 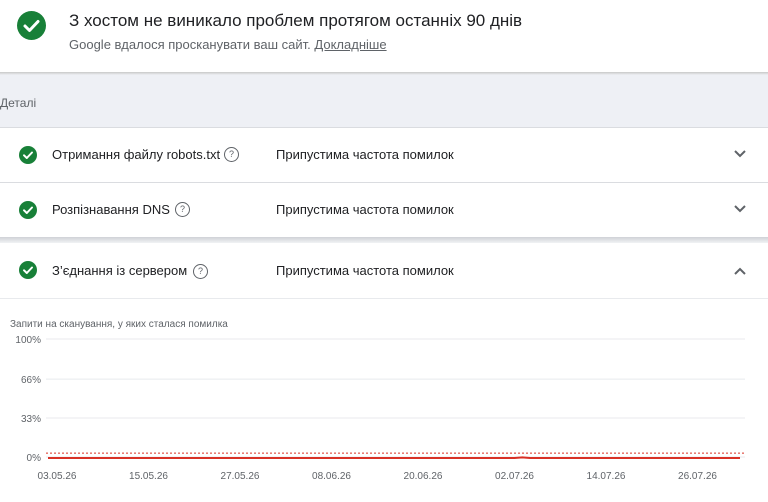 What do you see at coordinates (57, 476) in the screenshot?
I see `x-tick-label: 03.05.26` at bounding box center [57, 476].